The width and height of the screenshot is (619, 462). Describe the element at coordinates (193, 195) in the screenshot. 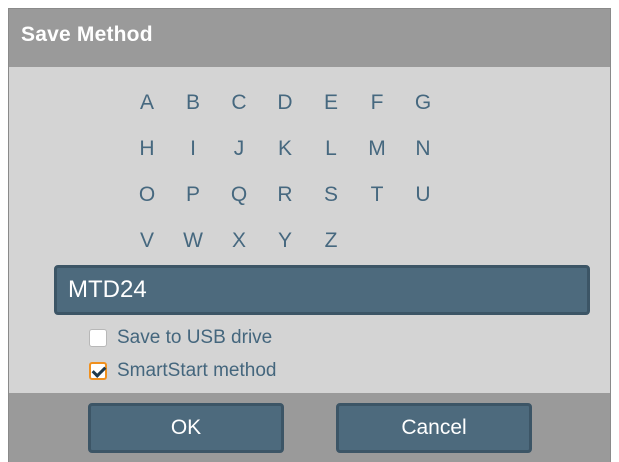

I see `key-p: P` at that location.